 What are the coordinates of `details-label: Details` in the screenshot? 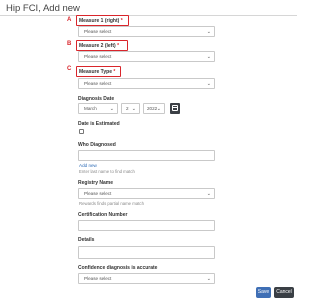 It's located at (86, 240).